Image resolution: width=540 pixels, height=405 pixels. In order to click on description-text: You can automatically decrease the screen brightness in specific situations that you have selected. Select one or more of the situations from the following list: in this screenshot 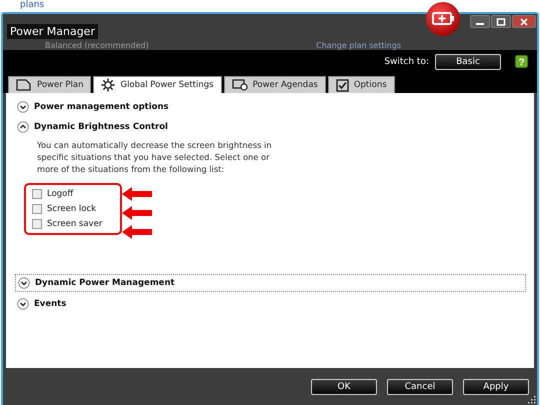, I will do `click(154, 157)`.